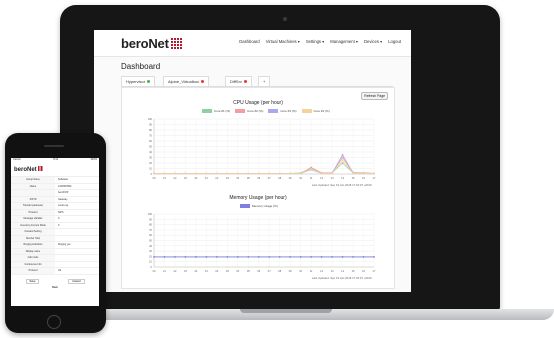  Describe the element at coordinates (258, 198) in the screenshot. I see `memory-chart-title: Memory Usage (per hour)` at that location.